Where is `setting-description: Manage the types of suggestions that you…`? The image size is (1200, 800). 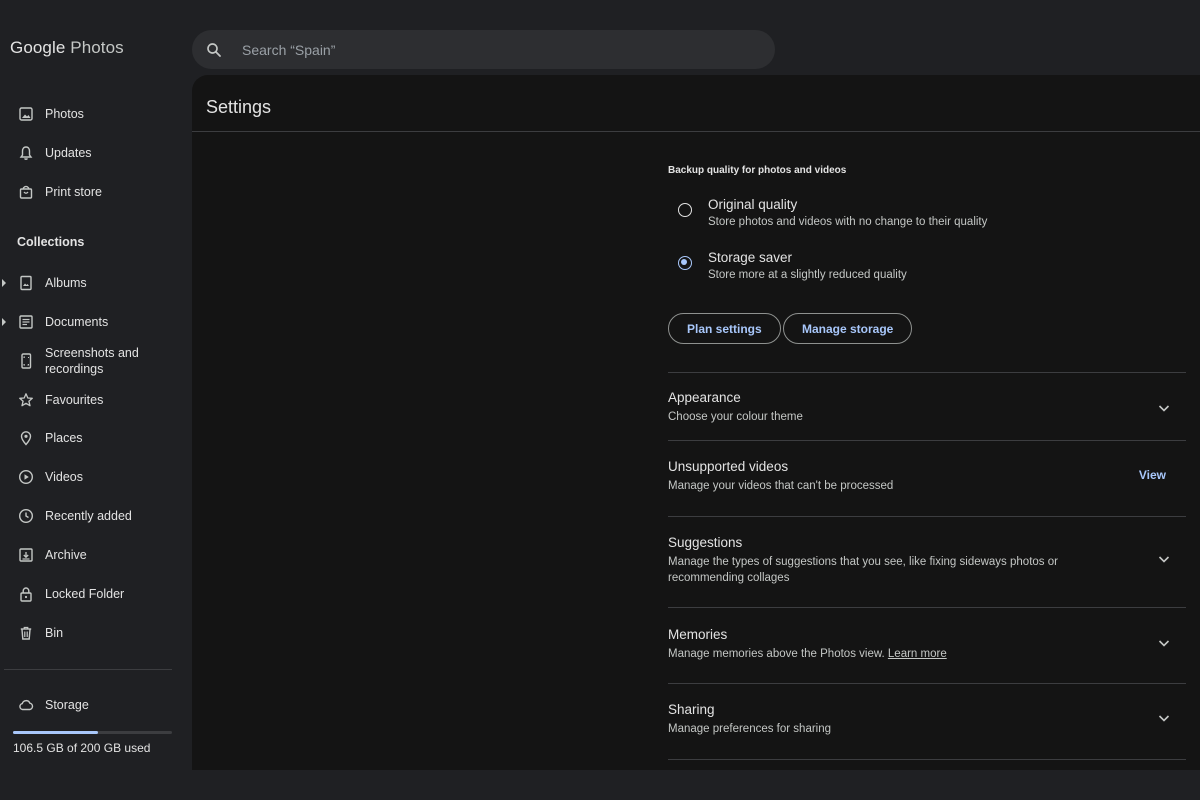
setting-description: Manage the types of suggestions that you… is located at coordinates (863, 570).